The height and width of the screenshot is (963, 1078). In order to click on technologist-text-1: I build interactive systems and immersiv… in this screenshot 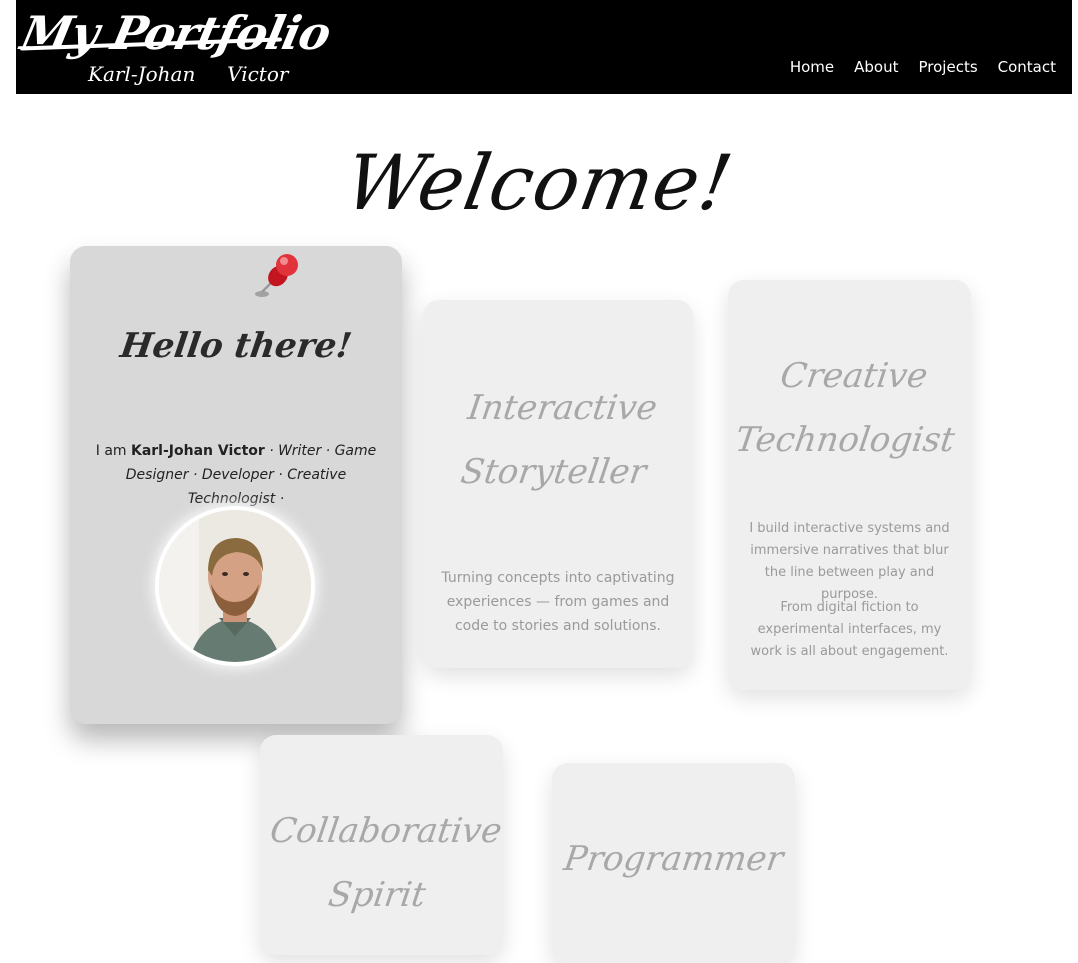, I will do `click(849, 561)`.